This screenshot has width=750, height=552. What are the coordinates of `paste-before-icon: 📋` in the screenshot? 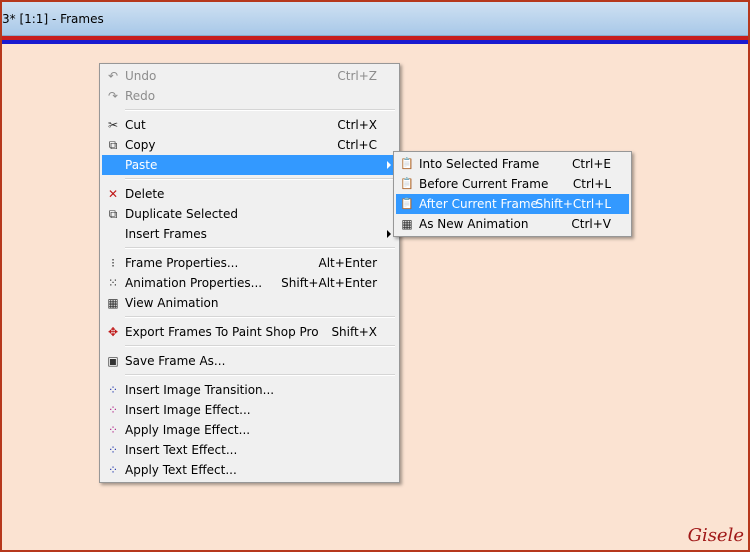 It's located at (407, 183).